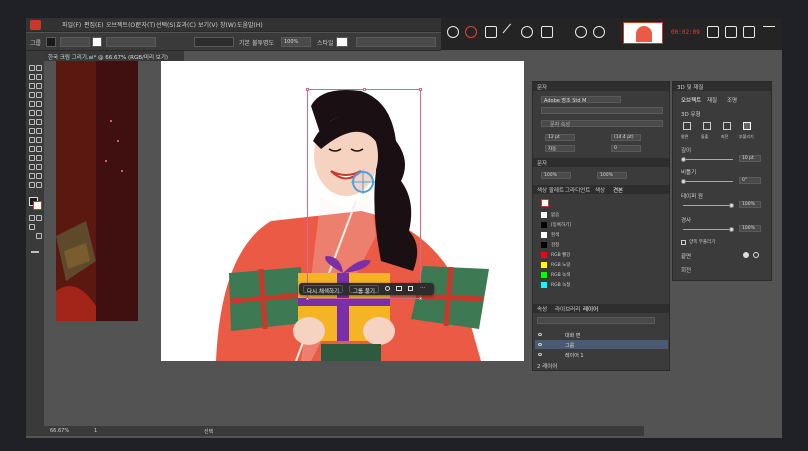 This screenshot has height=451, width=808. Describe the element at coordinates (708, 229) in the screenshot. I see `bevel-slider-track` at that location.